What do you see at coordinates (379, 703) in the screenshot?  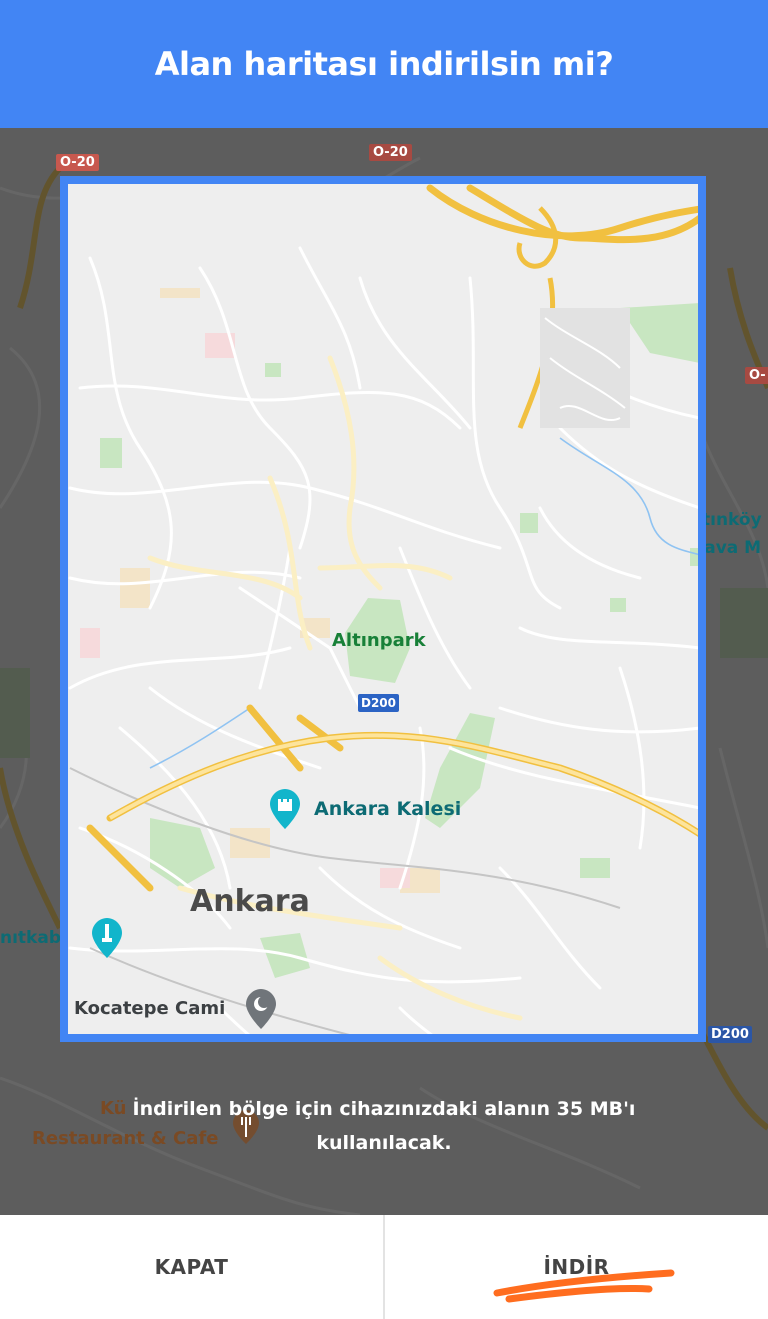 I see `road-shield-d200-center: D200` at bounding box center [379, 703].